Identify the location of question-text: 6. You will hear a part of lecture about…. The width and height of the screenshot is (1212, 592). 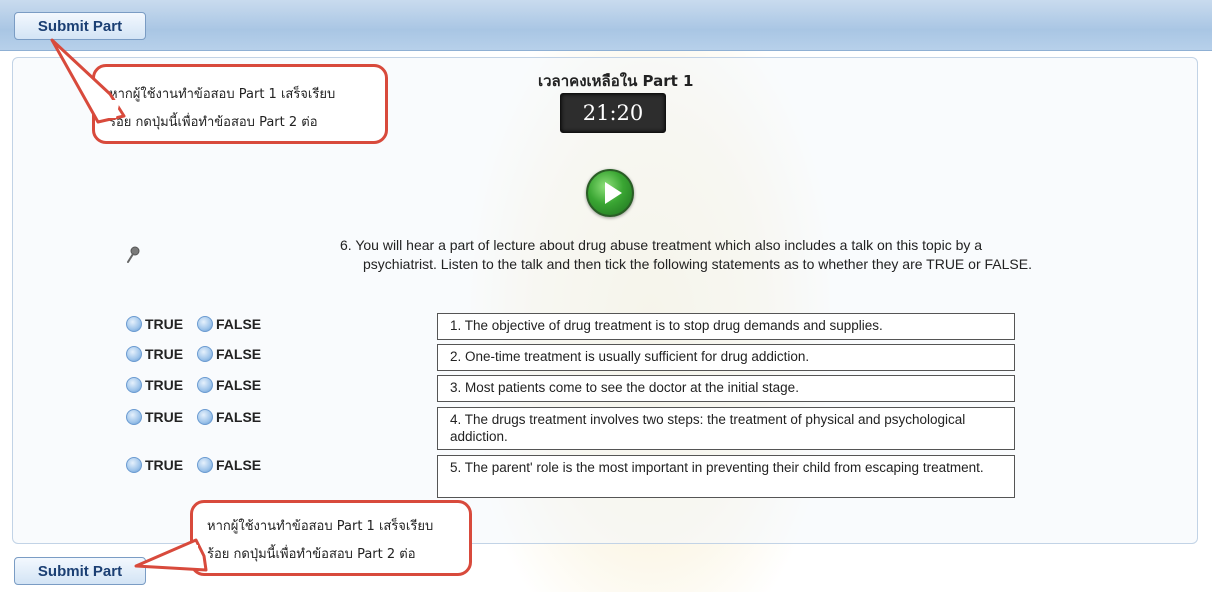
(686, 254).